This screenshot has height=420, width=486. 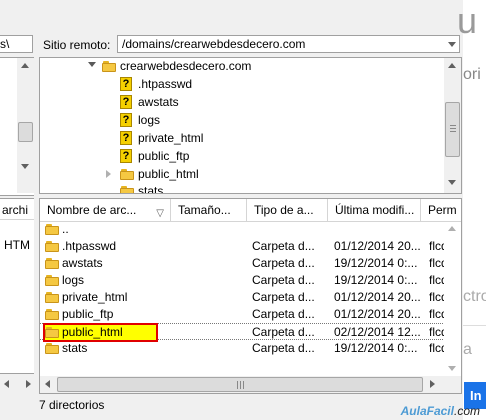 What do you see at coordinates (17, 297) in the screenshot?
I see `local-file-list: HTM` at bounding box center [17, 297].